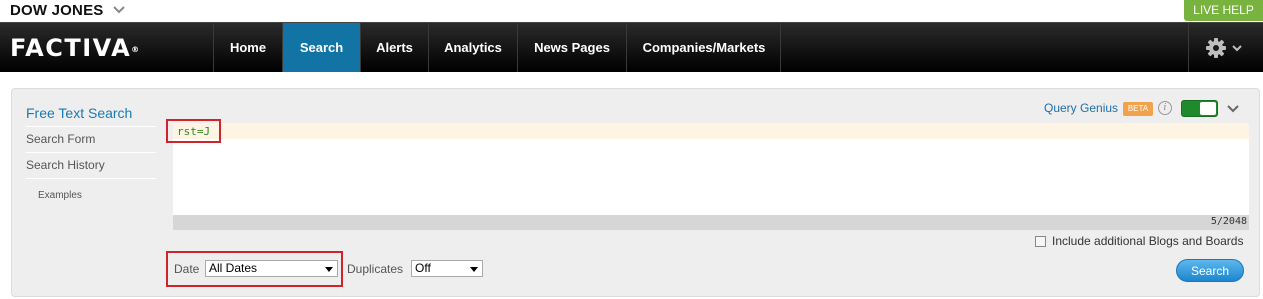 The width and height of the screenshot is (1263, 299). I want to click on date-select-value: All Dates, so click(233, 268).